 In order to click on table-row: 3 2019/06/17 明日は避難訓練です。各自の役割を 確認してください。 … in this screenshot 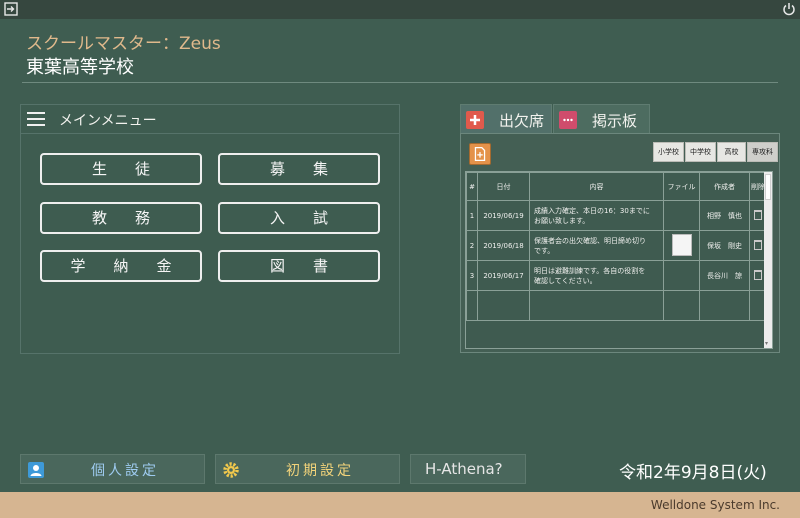, I will do `click(616, 275)`.